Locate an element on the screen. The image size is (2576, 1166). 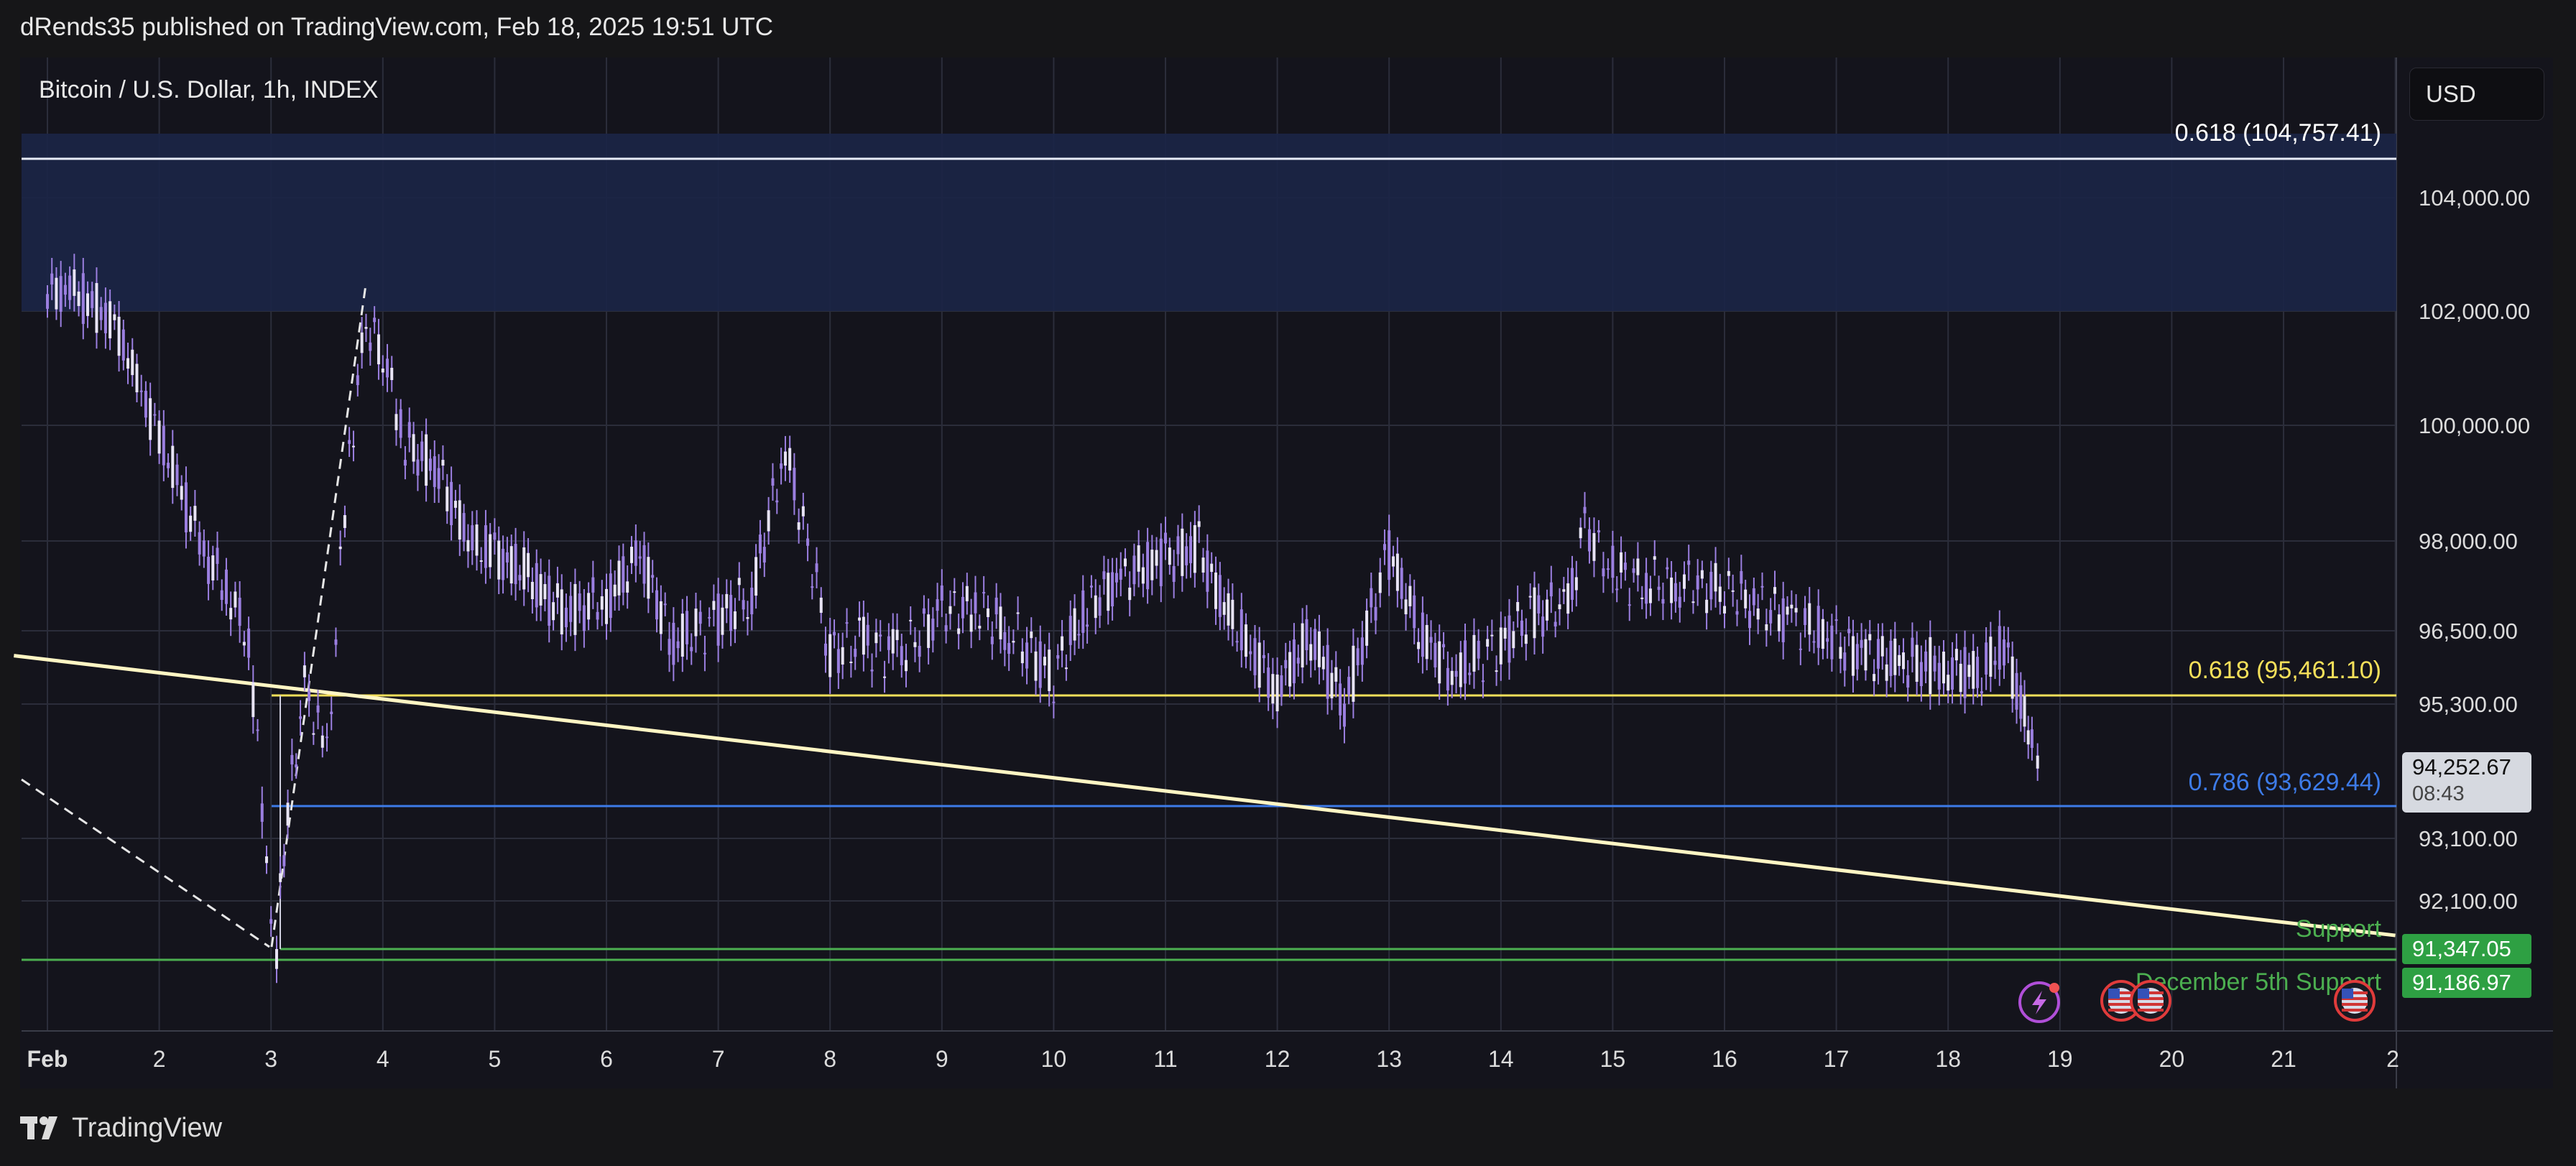
lightning-event-icon is located at coordinates (2039, 1002).